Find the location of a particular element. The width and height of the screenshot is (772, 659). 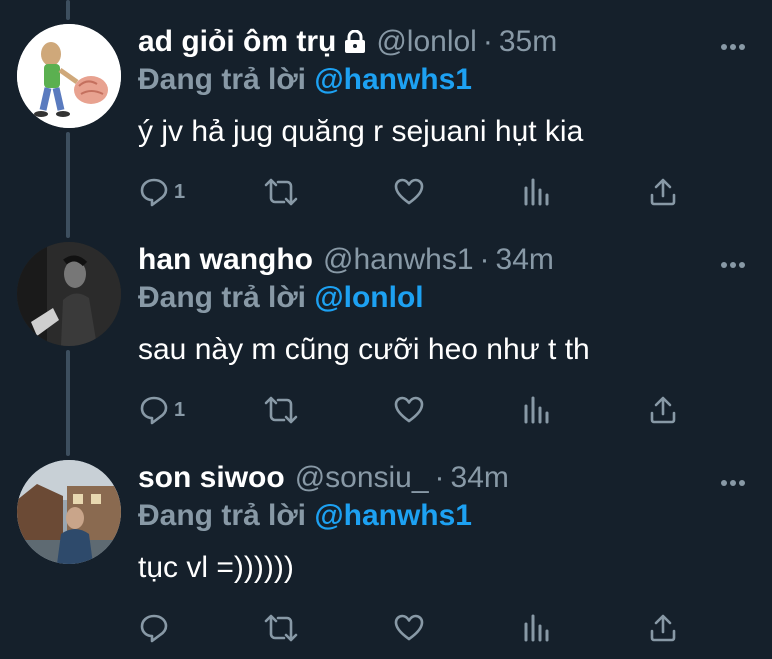

tweet-text: ý jv hả jug quăng r sejuani hụt kia is located at coordinates (361, 131).